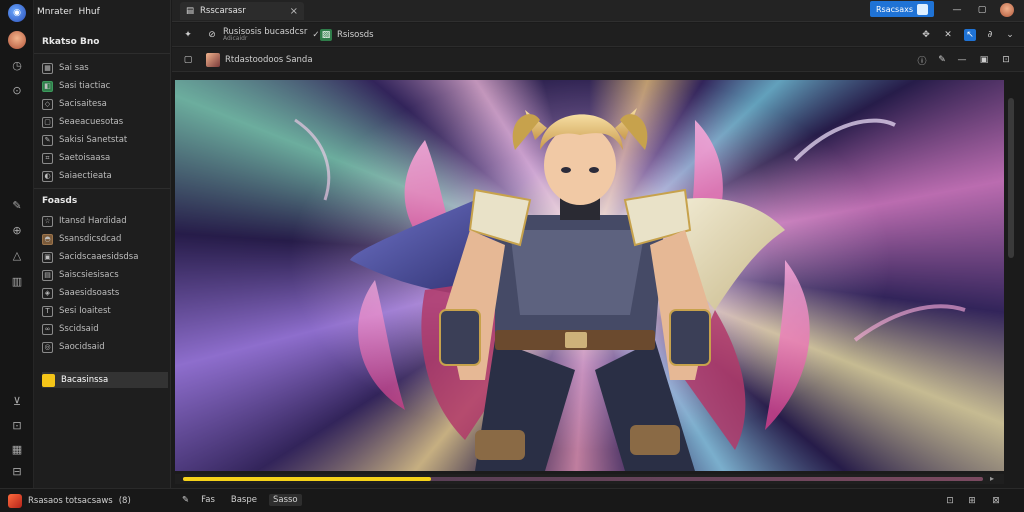  What do you see at coordinates (269, 60) in the screenshot?
I see `file-name: Rtdastoodoos Sanda` at bounding box center [269, 60].